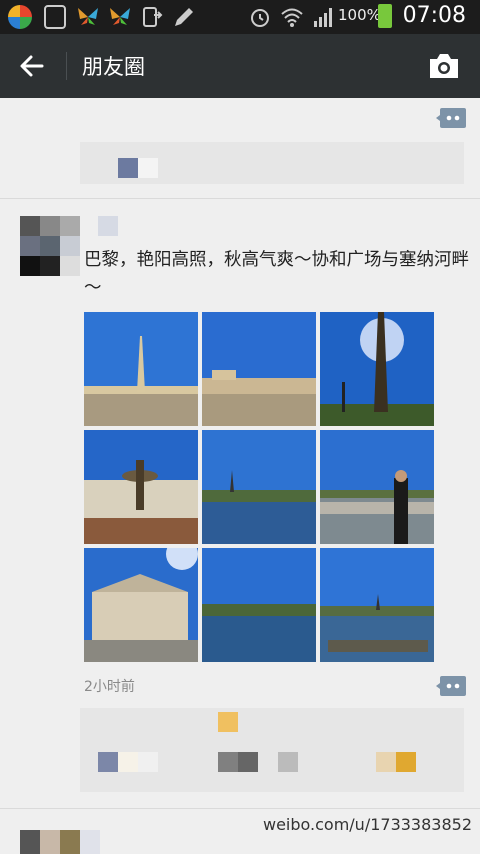 The width and height of the screenshot is (480, 854). Describe the element at coordinates (260, 17) in the screenshot. I see `alarm-icon` at that location.